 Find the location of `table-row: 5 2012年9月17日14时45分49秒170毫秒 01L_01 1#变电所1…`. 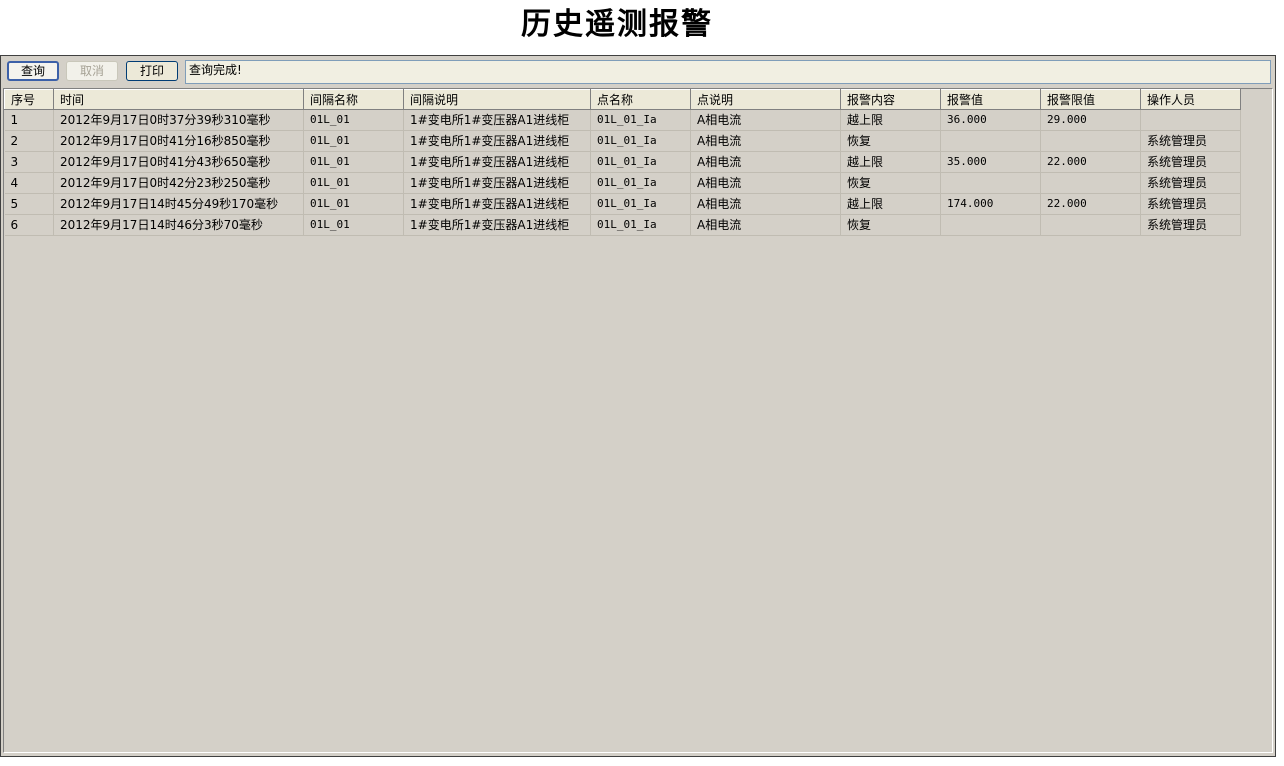

table-row: 5 2012年9月17日14时45分49秒170毫秒 01L_01 1#变电所1… is located at coordinates (622, 204).